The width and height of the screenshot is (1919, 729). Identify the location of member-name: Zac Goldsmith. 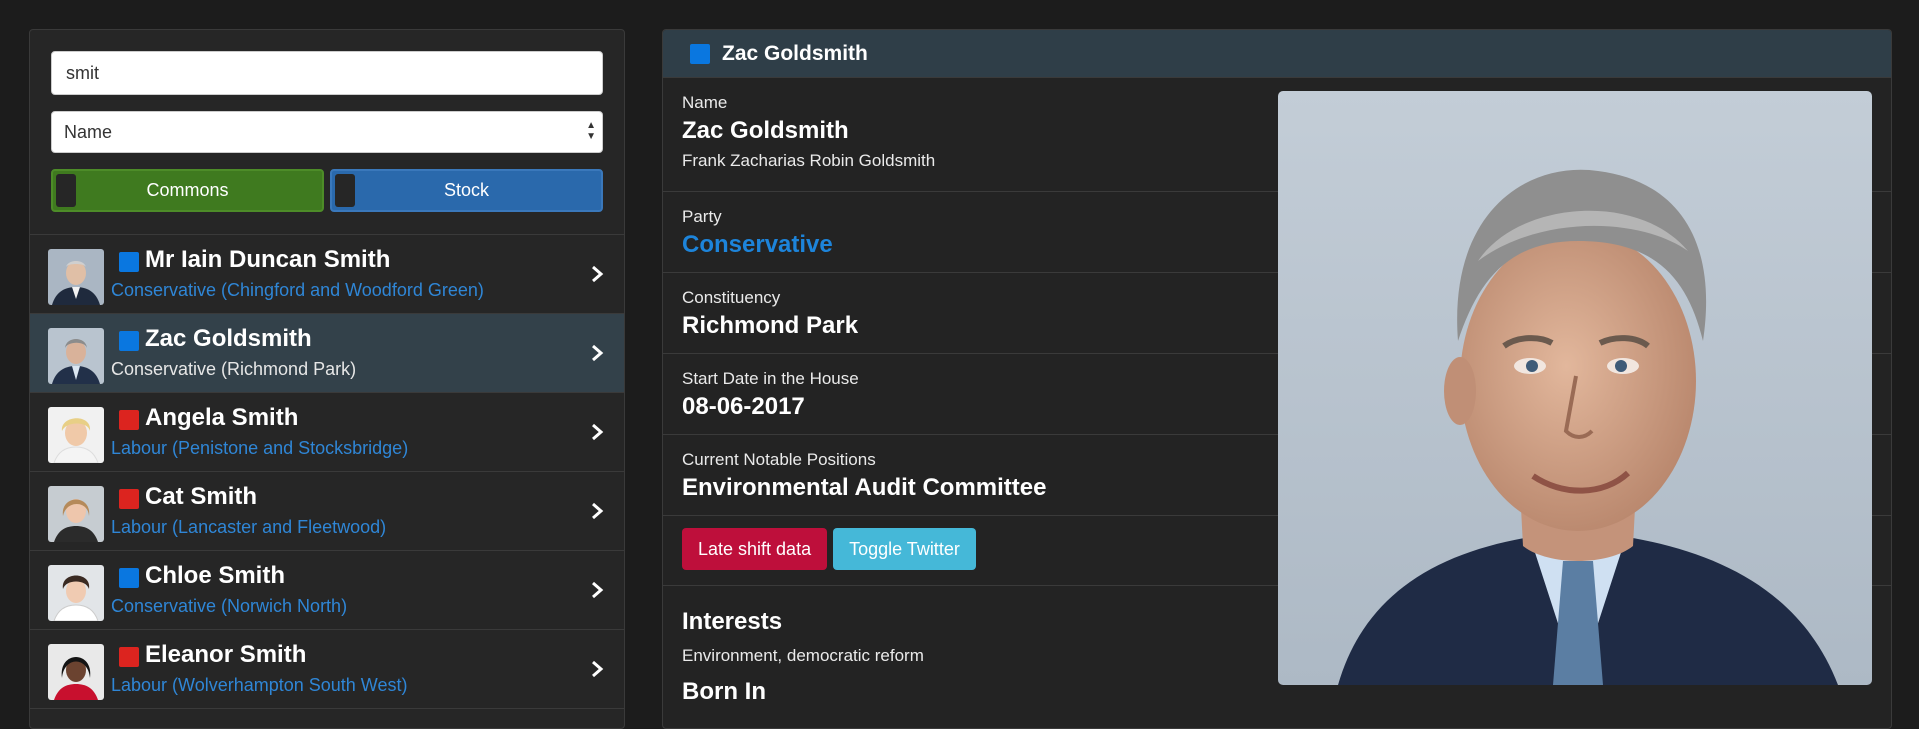
(228, 338).